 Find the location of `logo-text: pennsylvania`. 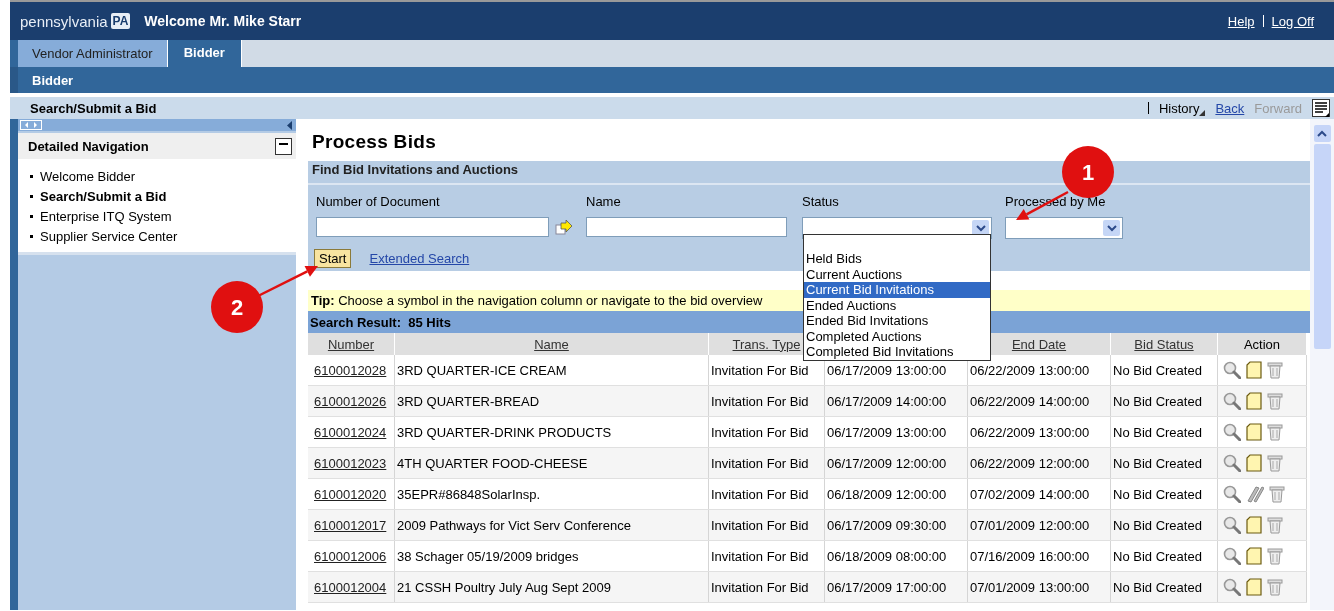

logo-text: pennsylvania is located at coordinates (64, 21).